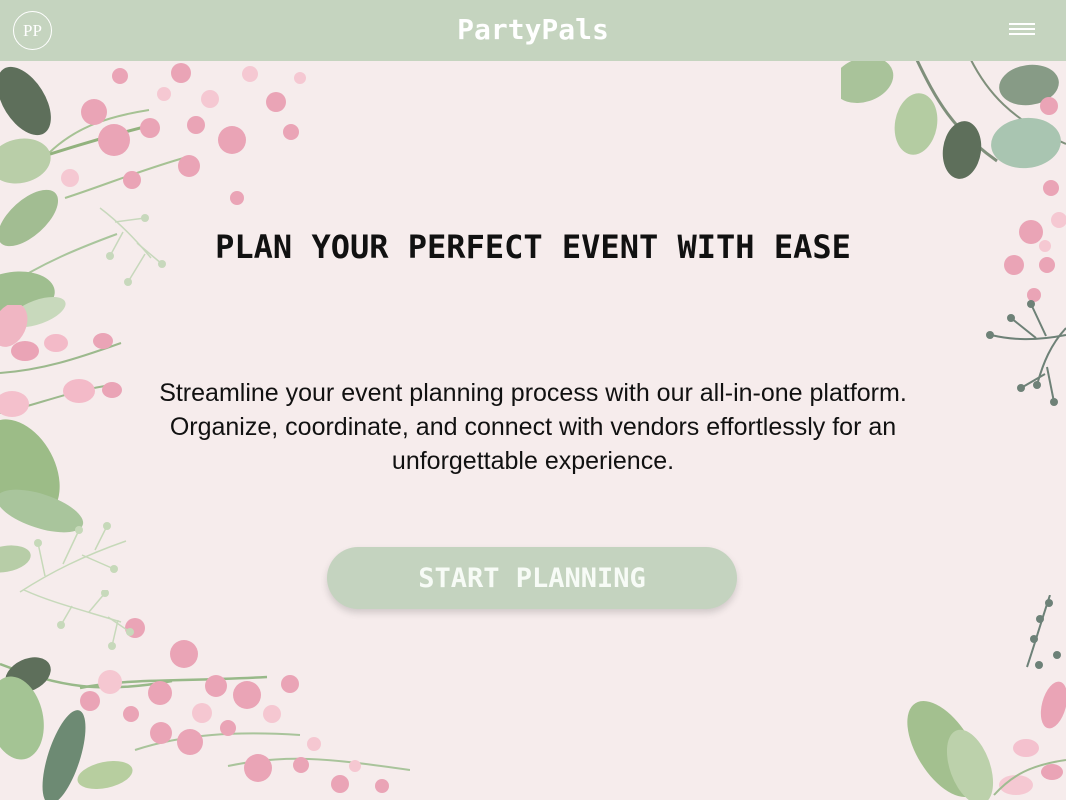  What do you see at coordinates (533, 247) in the screenshot?
I see `hero-title: PLAN YOUR PERFECT EVENT WITH EASE` at bounding box center [533, 247].